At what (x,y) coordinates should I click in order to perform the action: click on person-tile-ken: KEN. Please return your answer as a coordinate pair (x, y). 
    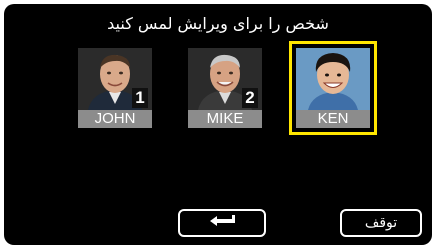
    Looking at the image, I should click on (333, 88).